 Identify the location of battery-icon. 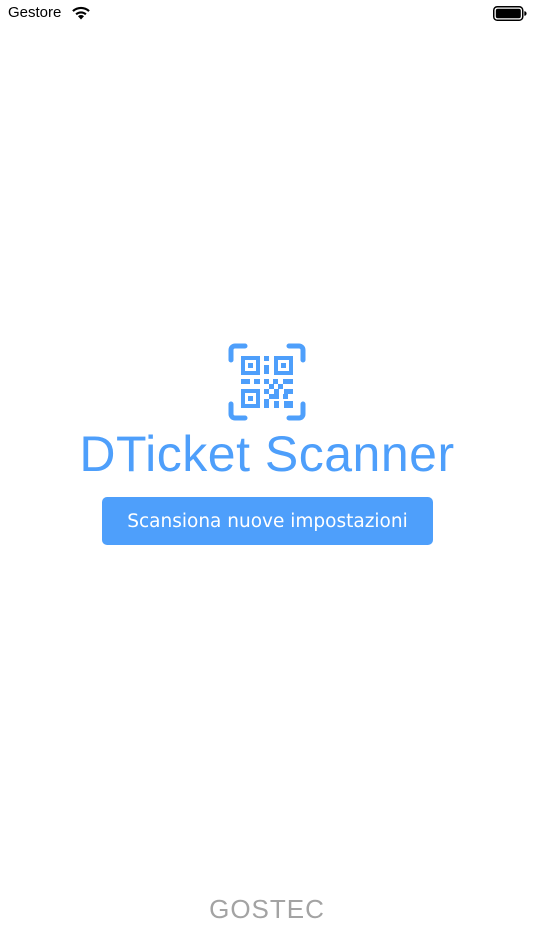
(510, 13).